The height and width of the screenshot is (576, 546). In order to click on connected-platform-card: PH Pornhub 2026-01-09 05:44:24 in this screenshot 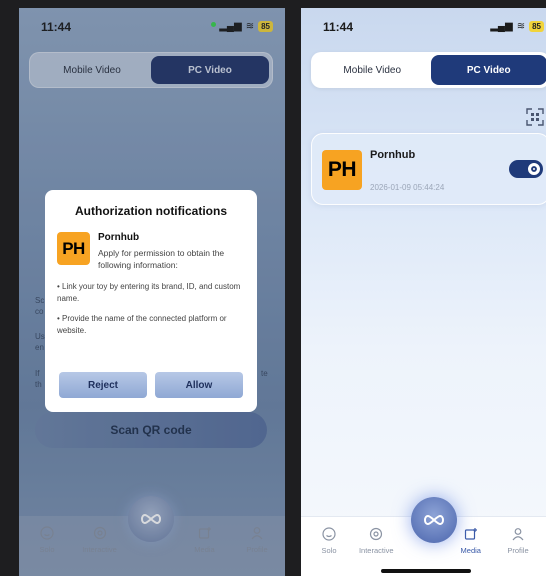, I will do `click(428, 169)`.